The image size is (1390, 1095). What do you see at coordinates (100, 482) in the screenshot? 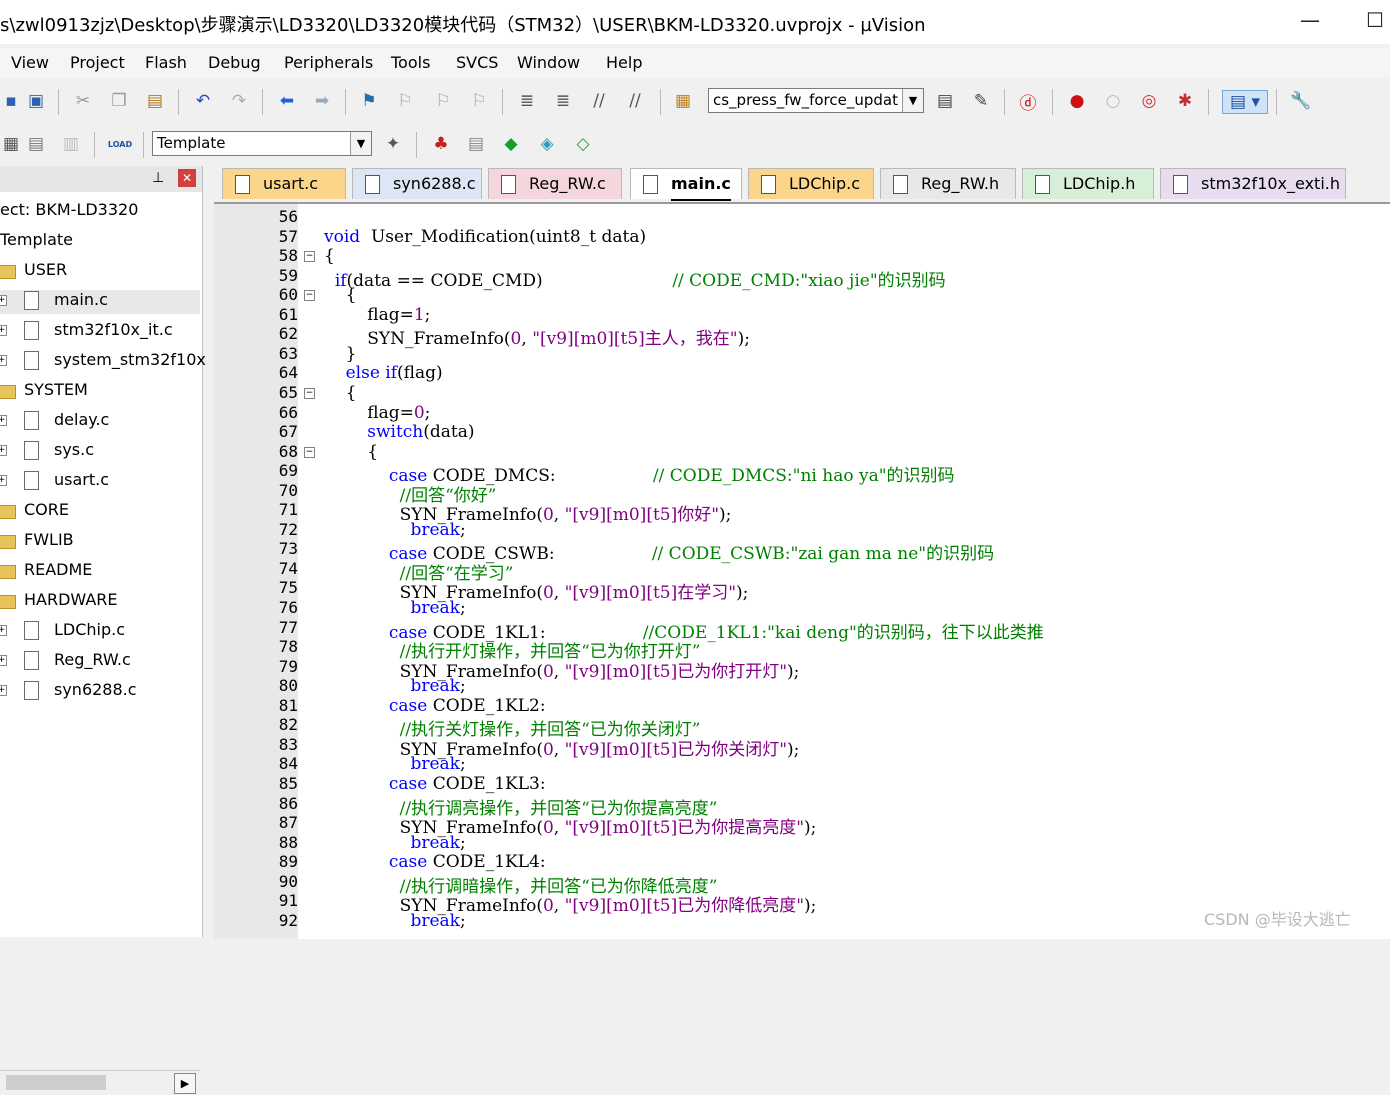
I see `project-file: + usart.c` at bounding box center [100, 482].